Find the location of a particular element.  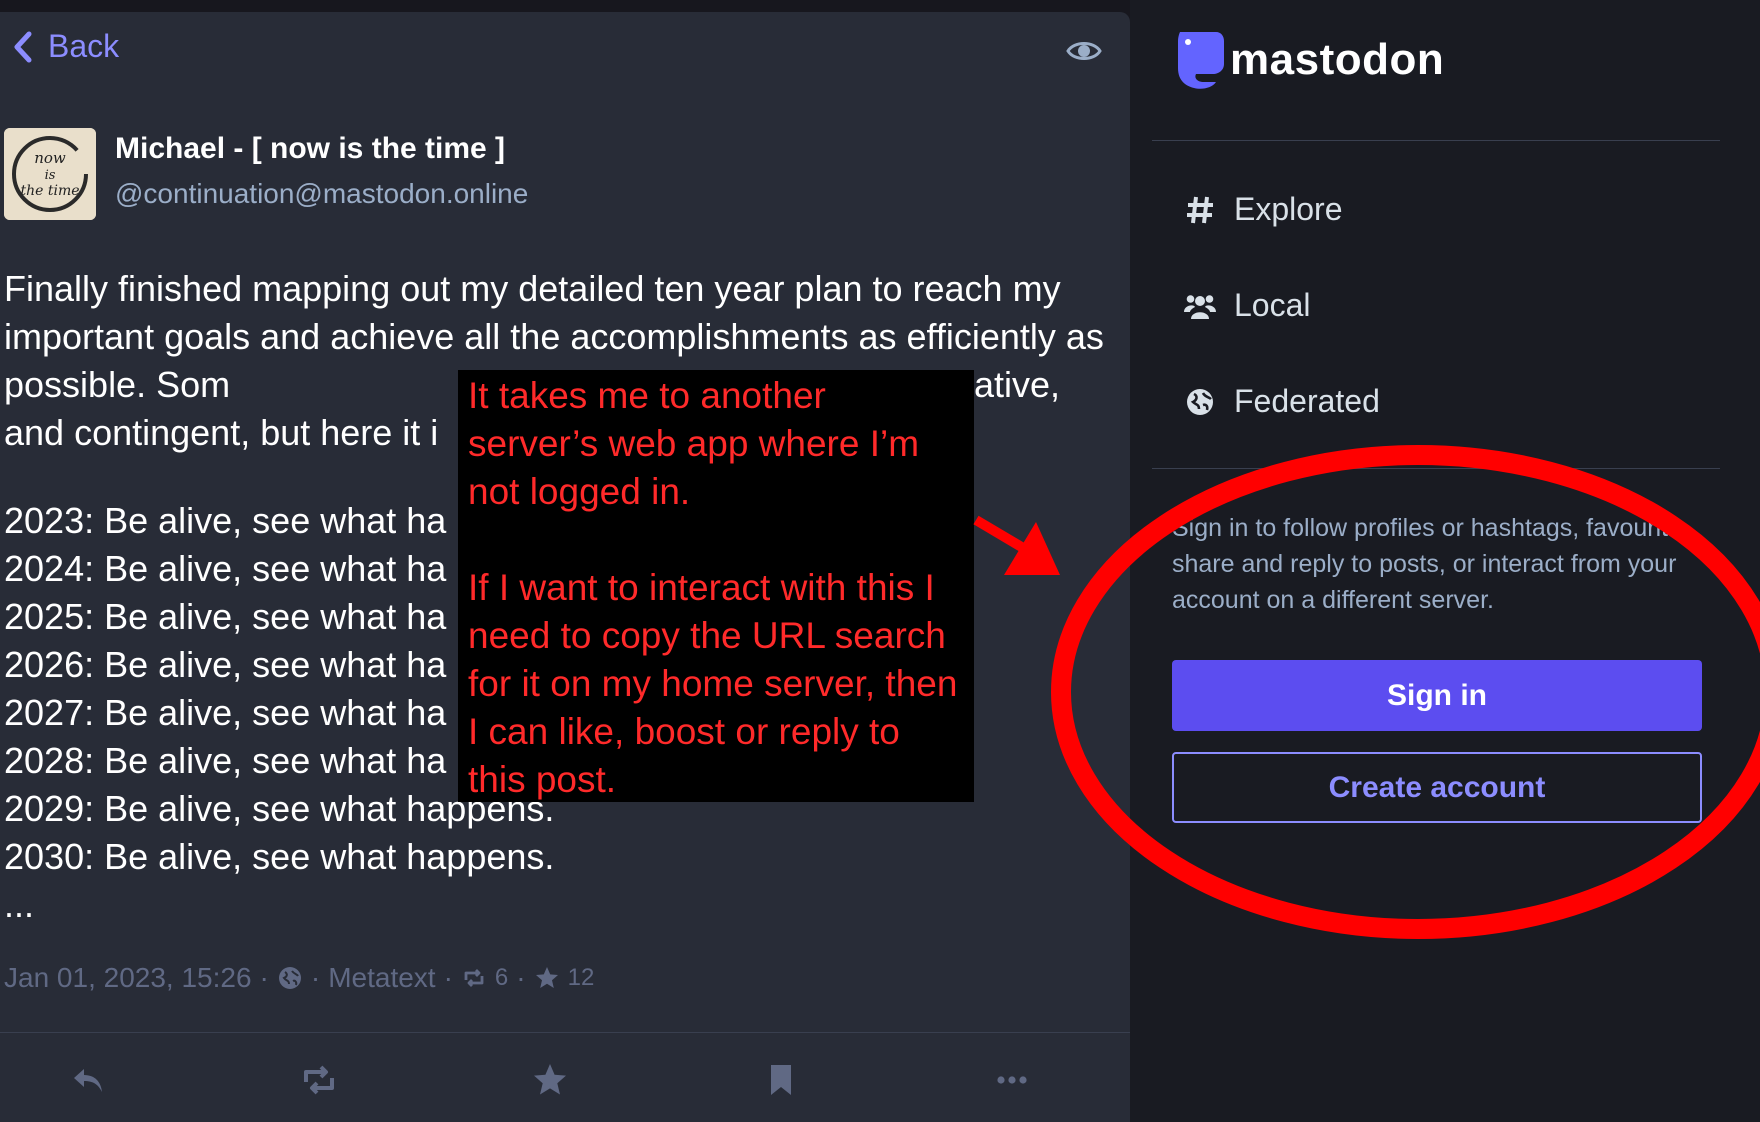

avatar-image: now is the time is located at coordinates (50, 174).